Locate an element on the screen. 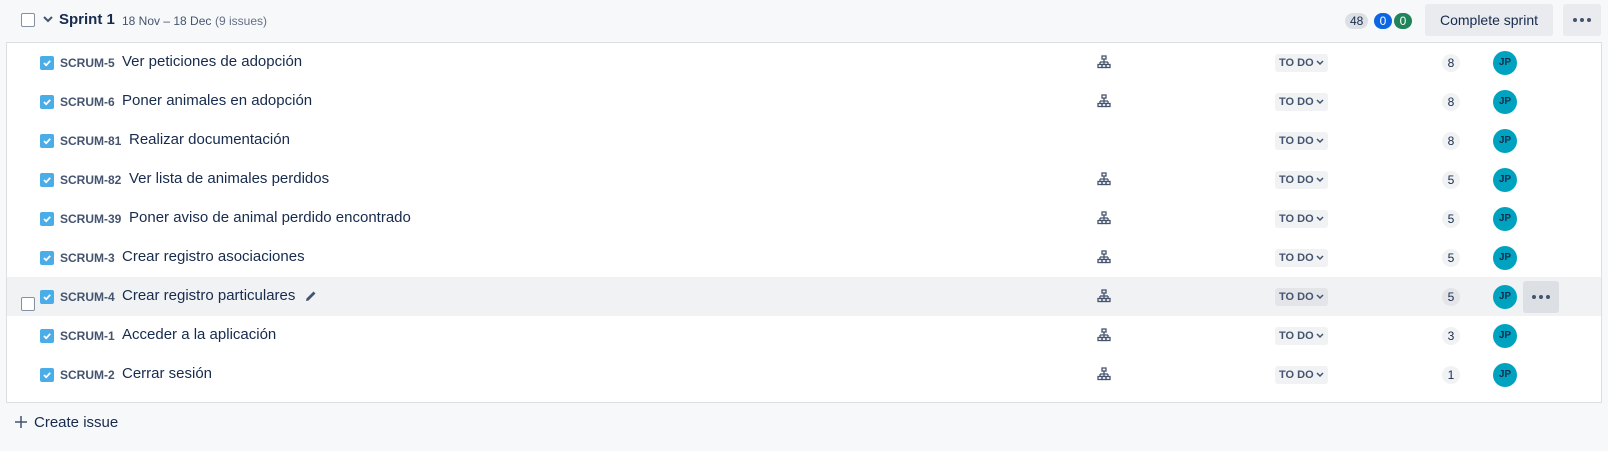 This screenshot has height=451, width=1608. sprint-dates: 18 Nov – 18 Dec is located at coordinates (167, 21).